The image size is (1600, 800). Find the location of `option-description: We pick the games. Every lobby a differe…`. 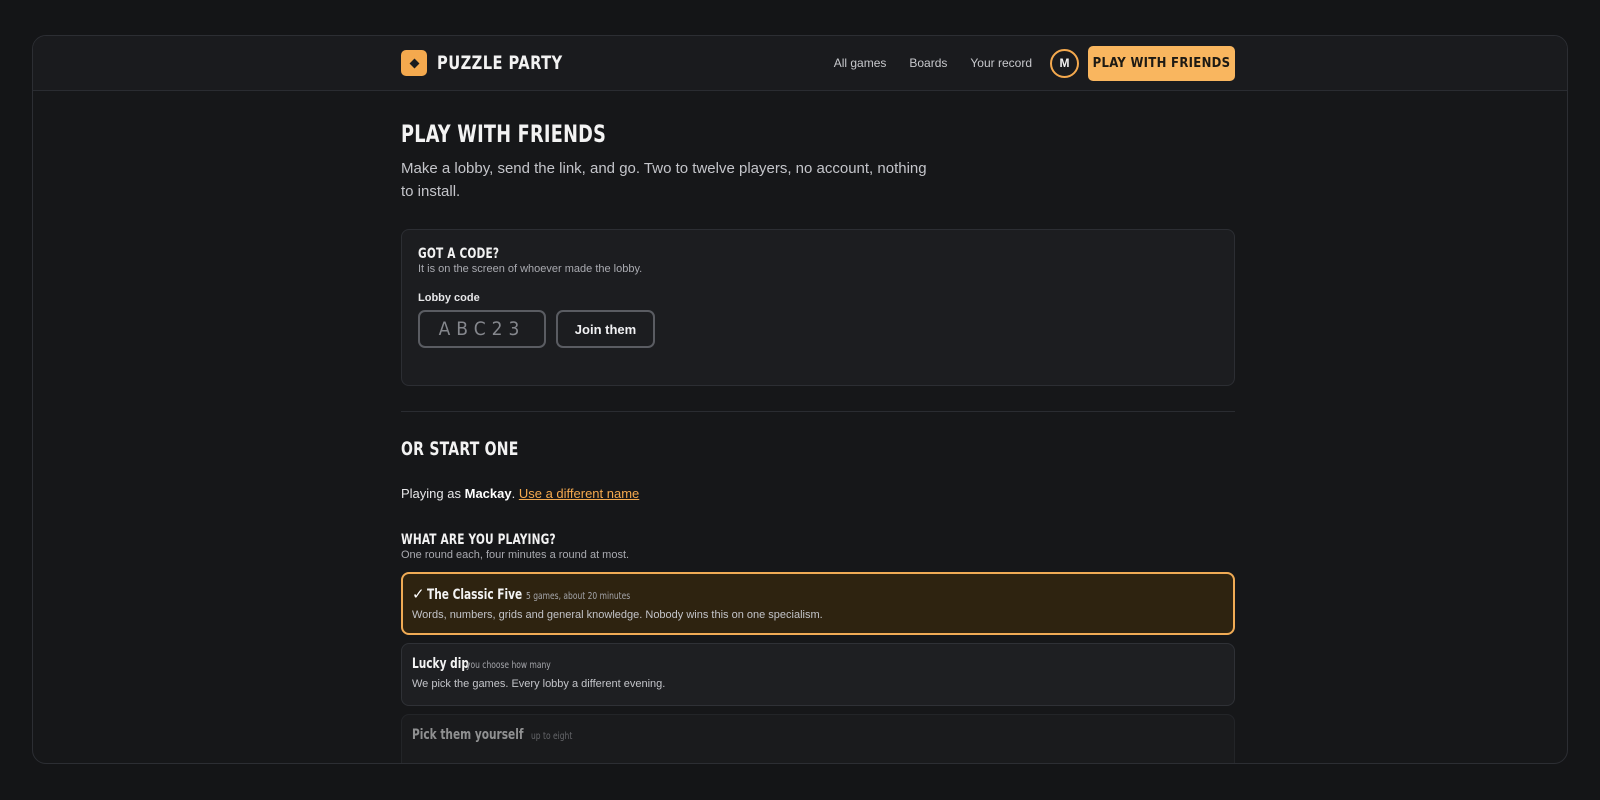

option-description: We pick the games. Every lobby a differe… is located at coordinates (539, 684).